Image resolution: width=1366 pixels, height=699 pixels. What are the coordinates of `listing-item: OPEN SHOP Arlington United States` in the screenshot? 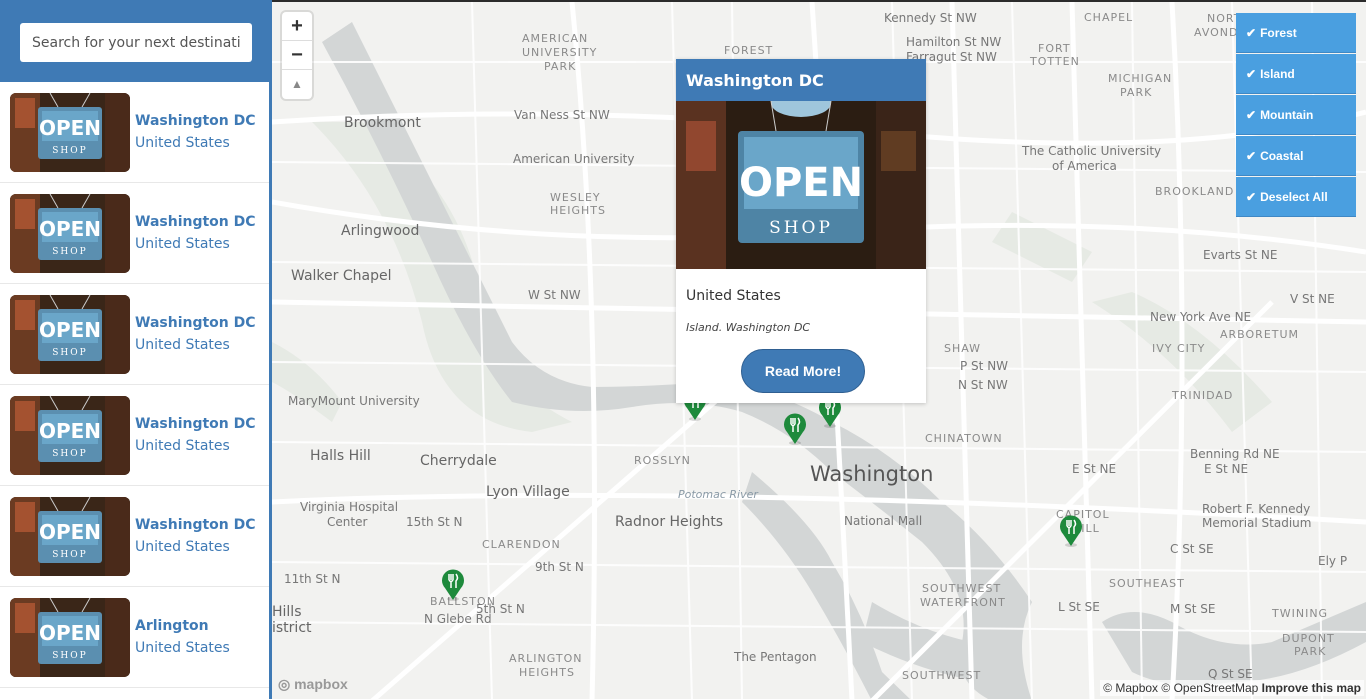 It's located at (134, 637).